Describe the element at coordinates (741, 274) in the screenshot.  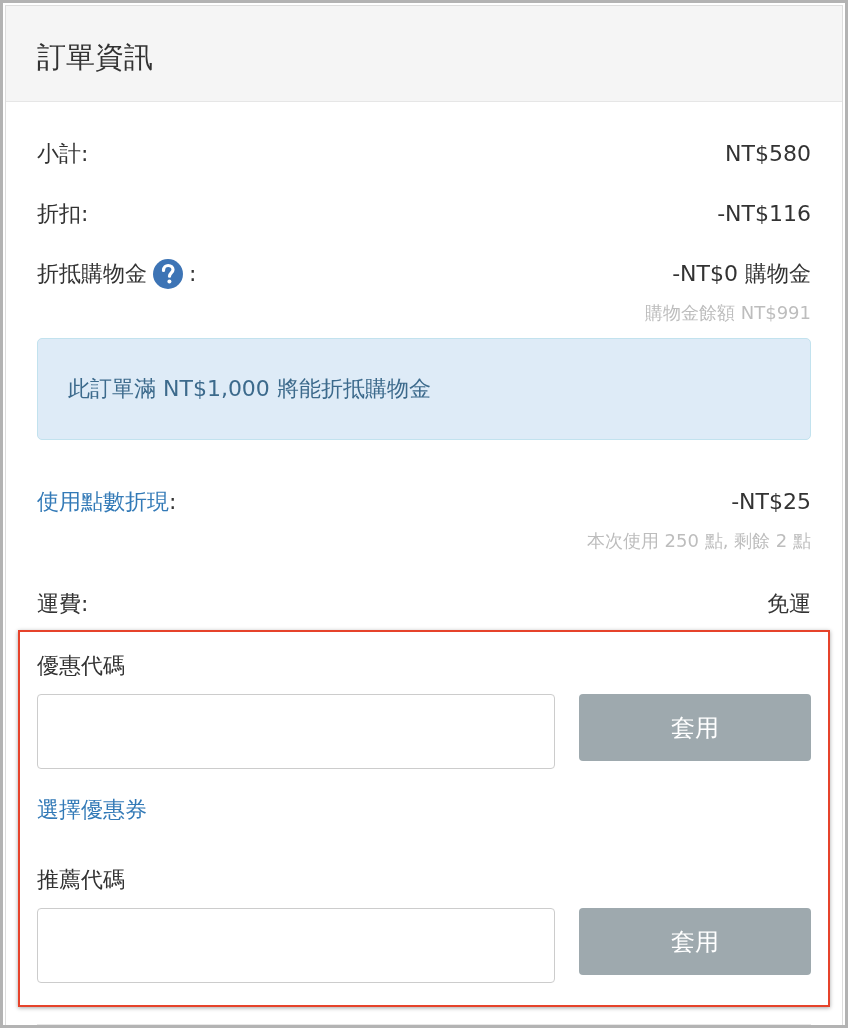
I see `row-value: -NT$0 購物金` at that location.